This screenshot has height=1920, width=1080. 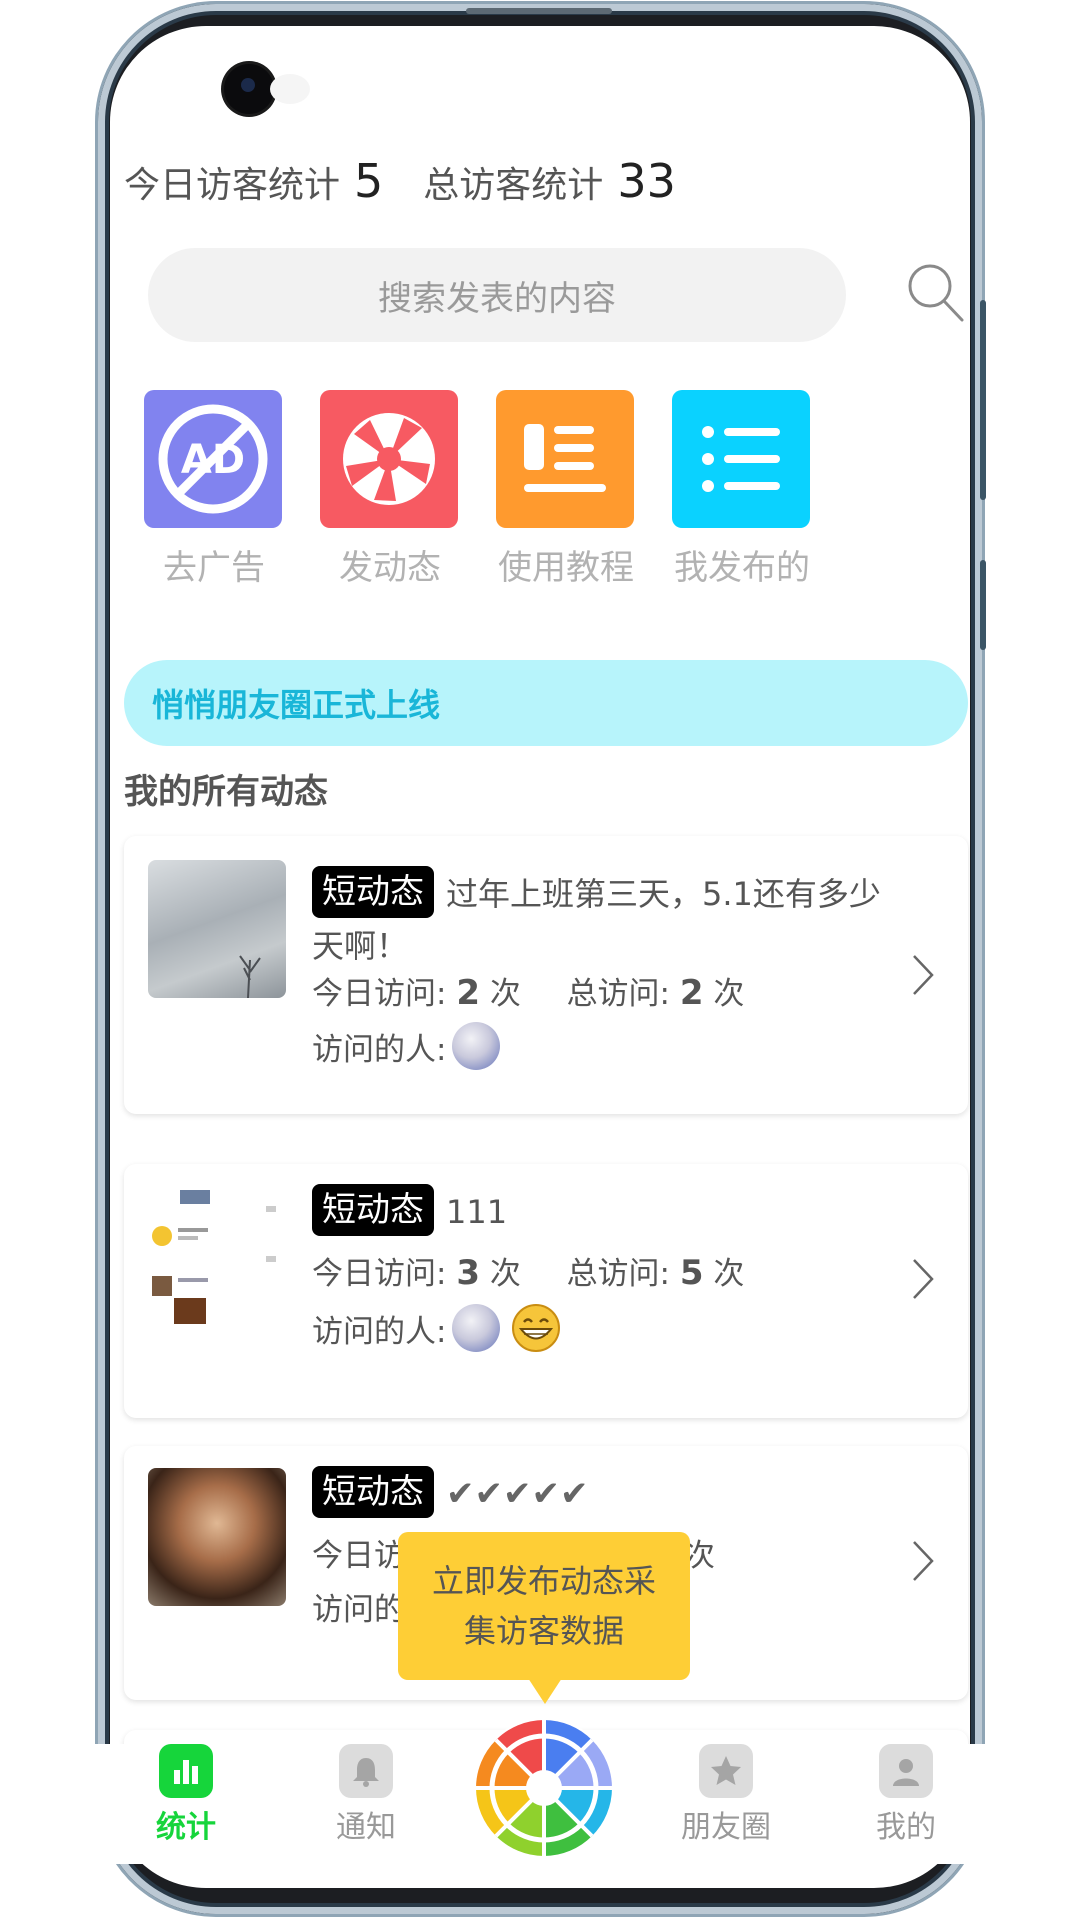 I want to click on search-placeholder: 搜索发表的内容, so click(x=497, y=298).